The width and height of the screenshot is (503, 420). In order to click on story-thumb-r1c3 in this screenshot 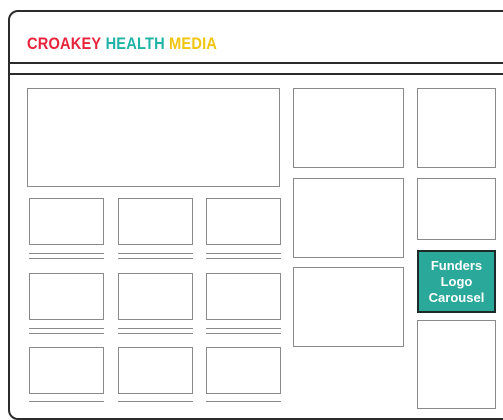, I will do `click(243, 221)`.